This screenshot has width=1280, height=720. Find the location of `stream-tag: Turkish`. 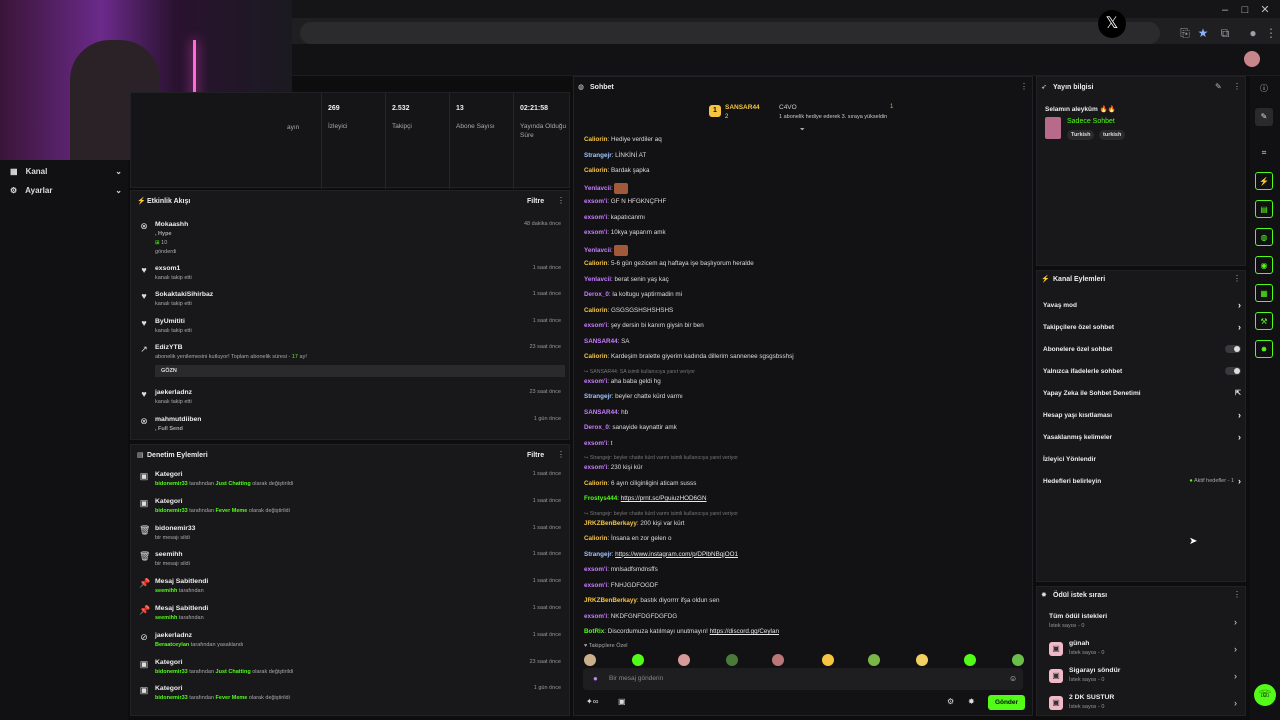

stream-tag: Turkish is located at coordinates (1081, 135).